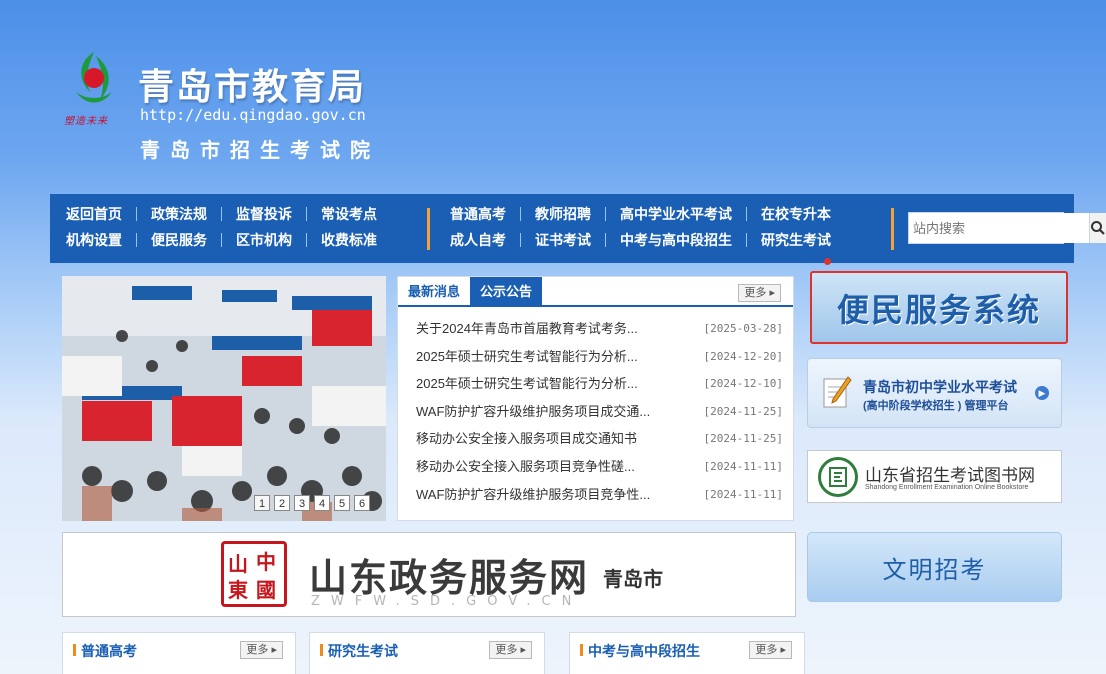 Image resolution: width=1106 pixels, height=674 pixels. I want to click on carousel-pager: 1 2 3 4 5 6, so click(312, 503).